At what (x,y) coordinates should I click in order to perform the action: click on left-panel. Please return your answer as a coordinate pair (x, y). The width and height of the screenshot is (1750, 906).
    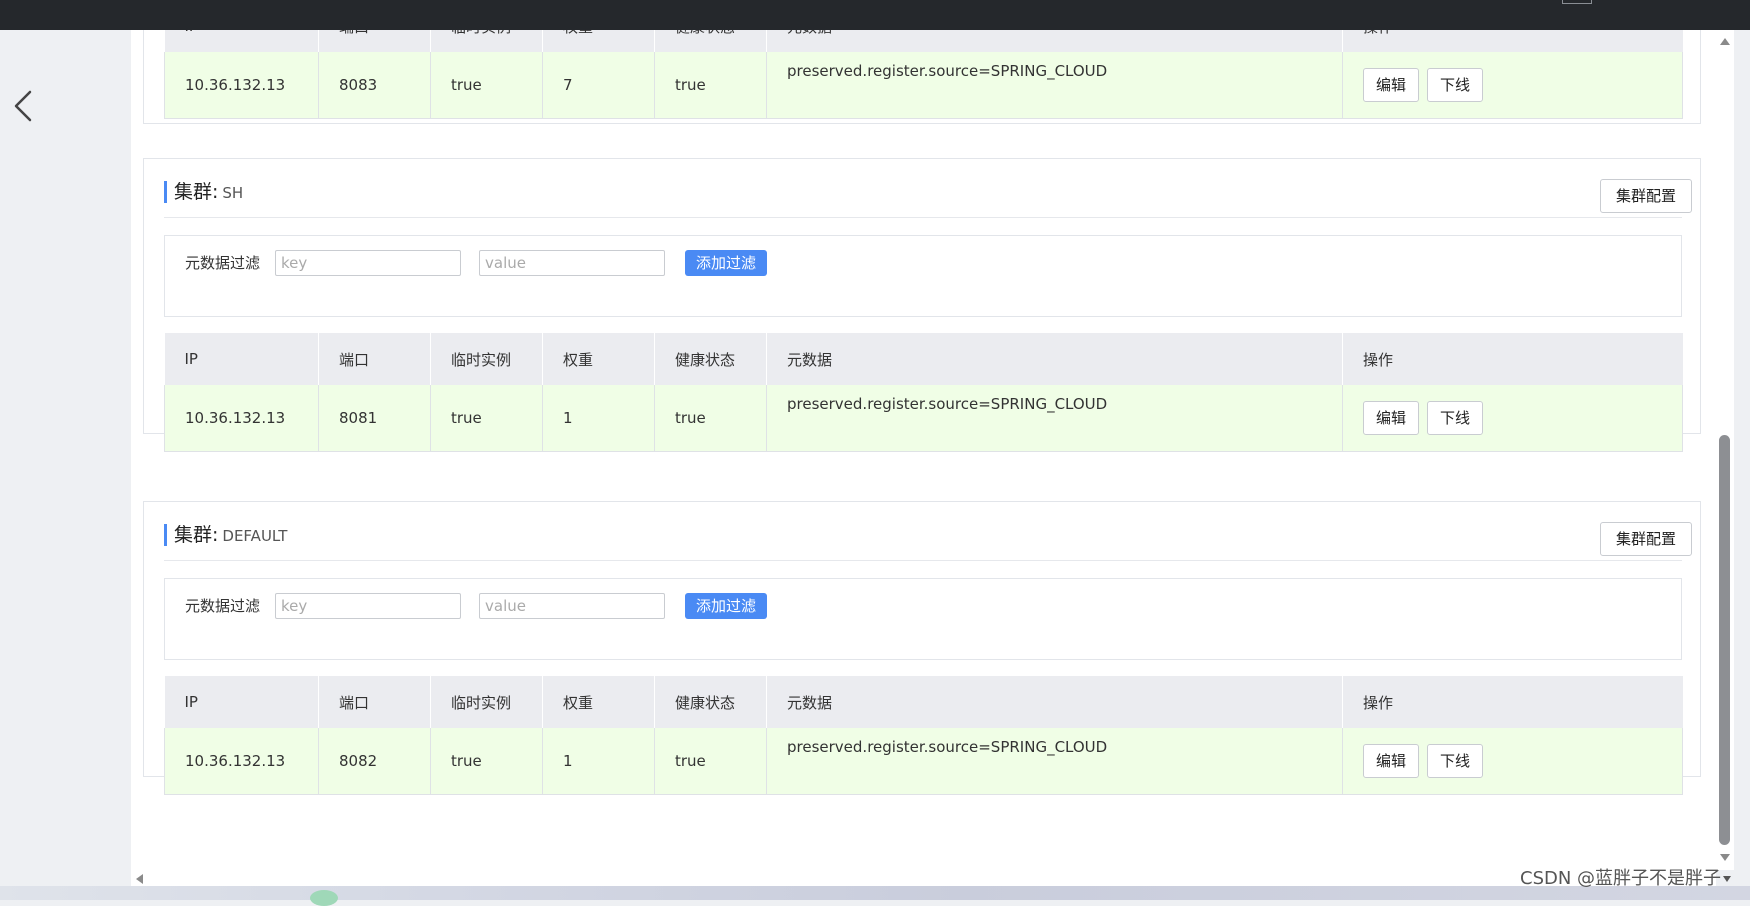
    Looking at the image, I should click on (65, 450).